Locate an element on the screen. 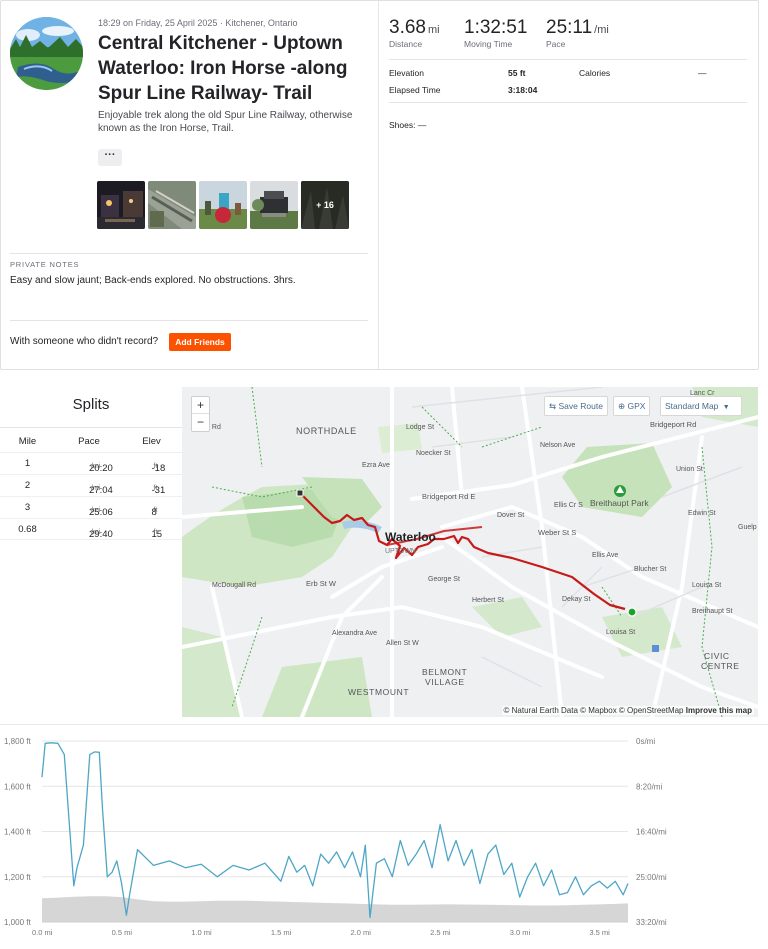 The height and width of the screenshot is (949, 768). more-photos-thumbnail: + 16 is located at coordinates (325, 205).